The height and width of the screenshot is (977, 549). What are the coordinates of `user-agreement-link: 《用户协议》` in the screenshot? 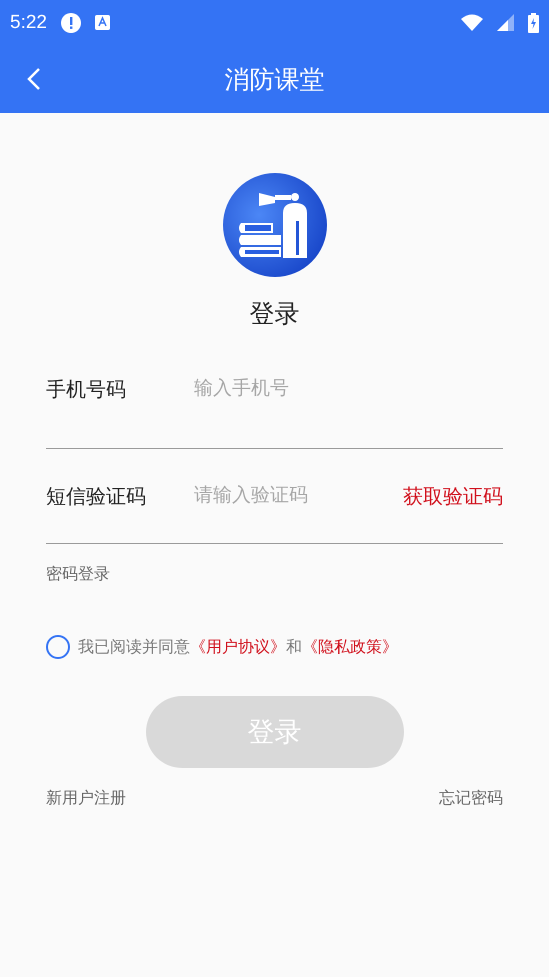 It's located at (238, 646).